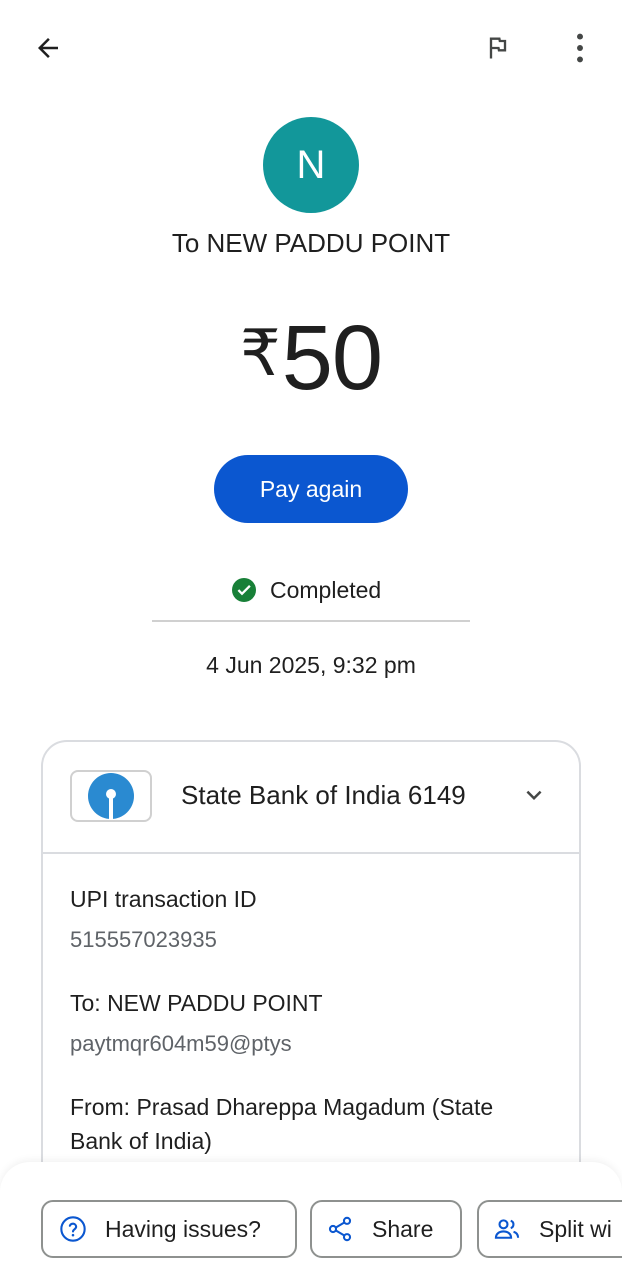  I want to click on share-icon, so click(340, 1229).